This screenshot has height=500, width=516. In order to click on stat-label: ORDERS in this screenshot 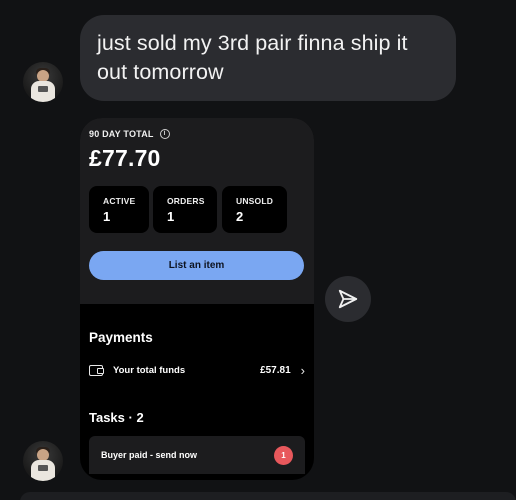, I will do `click(186, 201)`.